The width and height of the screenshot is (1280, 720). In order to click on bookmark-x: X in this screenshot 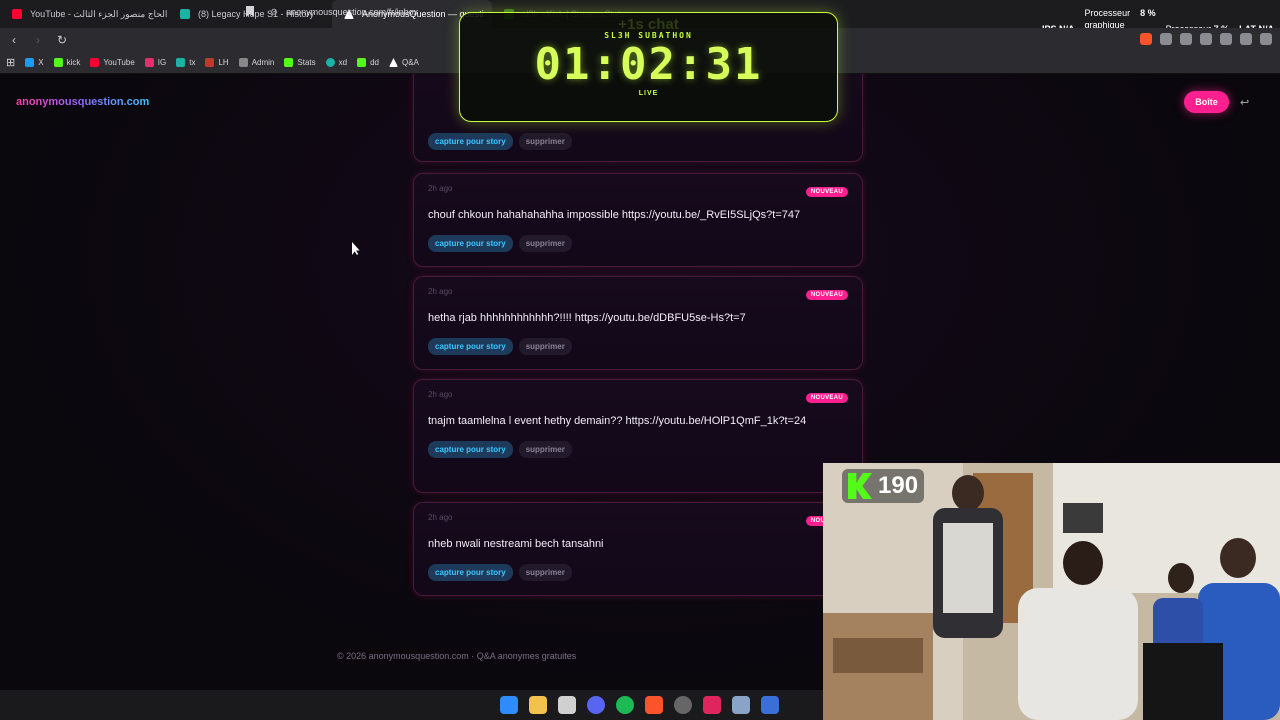, I will do `click(34, 62)`.